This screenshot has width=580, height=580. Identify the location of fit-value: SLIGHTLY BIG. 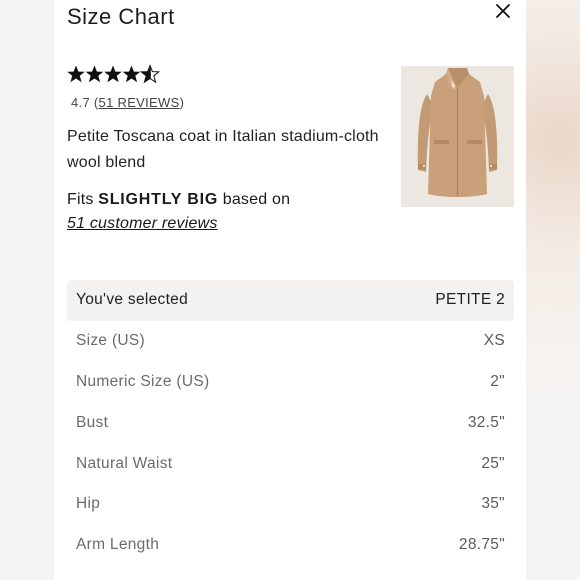
(158, 199).